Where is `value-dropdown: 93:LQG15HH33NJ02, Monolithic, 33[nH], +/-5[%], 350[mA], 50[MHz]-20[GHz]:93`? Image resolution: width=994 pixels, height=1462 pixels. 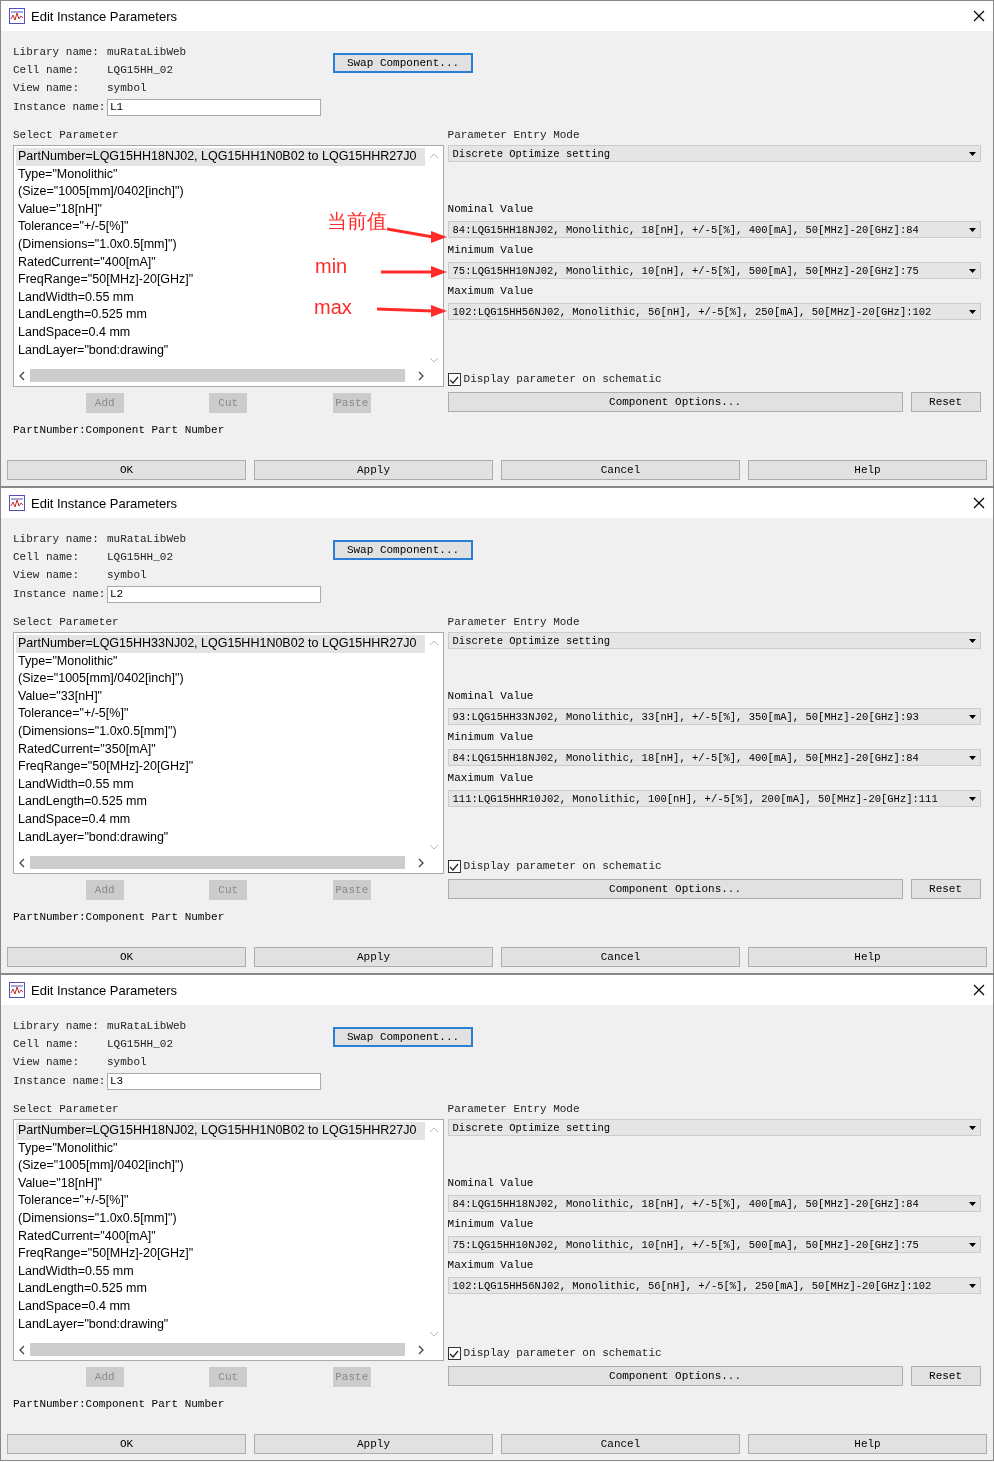 value-dropdown: 93:LQG15HH33NJ02, Monolithic, 33[nH], +/-5[%], 350[mA], 50[MHz]-20[GHz]:93 is located at coordinates (714, 716).